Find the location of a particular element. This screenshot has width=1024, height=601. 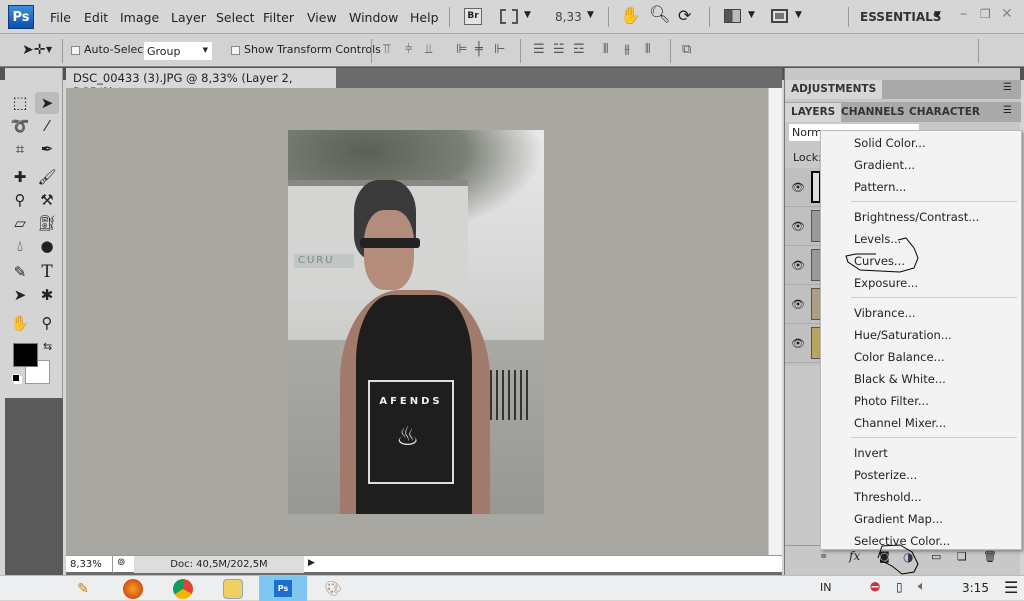

align-left-icon: ⊫ is located at coordinates (461, 49).